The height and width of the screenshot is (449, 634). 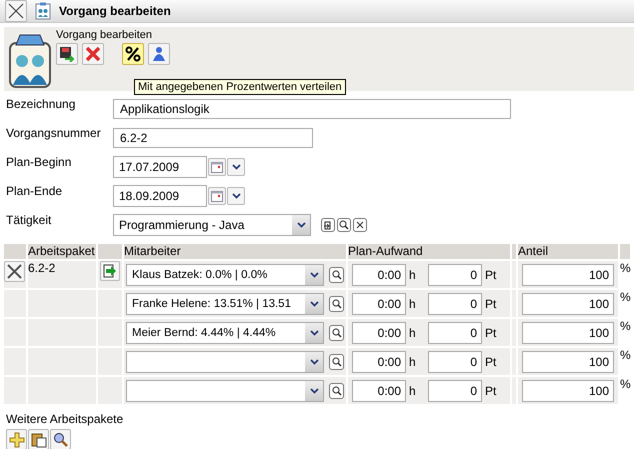 I want to click on date-field: 17.07.2009, so click(x=160, y=167).